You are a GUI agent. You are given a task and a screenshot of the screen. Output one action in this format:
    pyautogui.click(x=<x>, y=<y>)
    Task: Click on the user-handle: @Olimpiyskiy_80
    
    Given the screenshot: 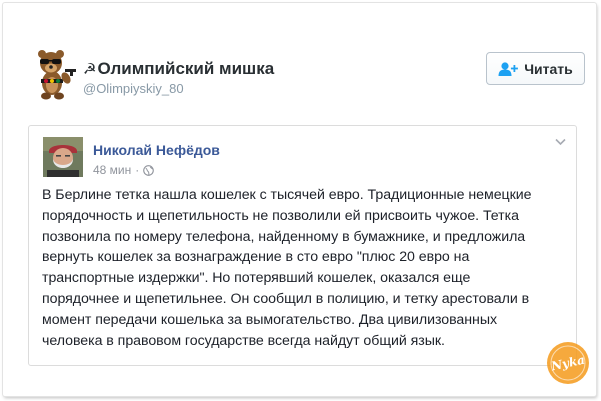 What is the action you would take?
    pyautogui.click(x=133, y=88)
    